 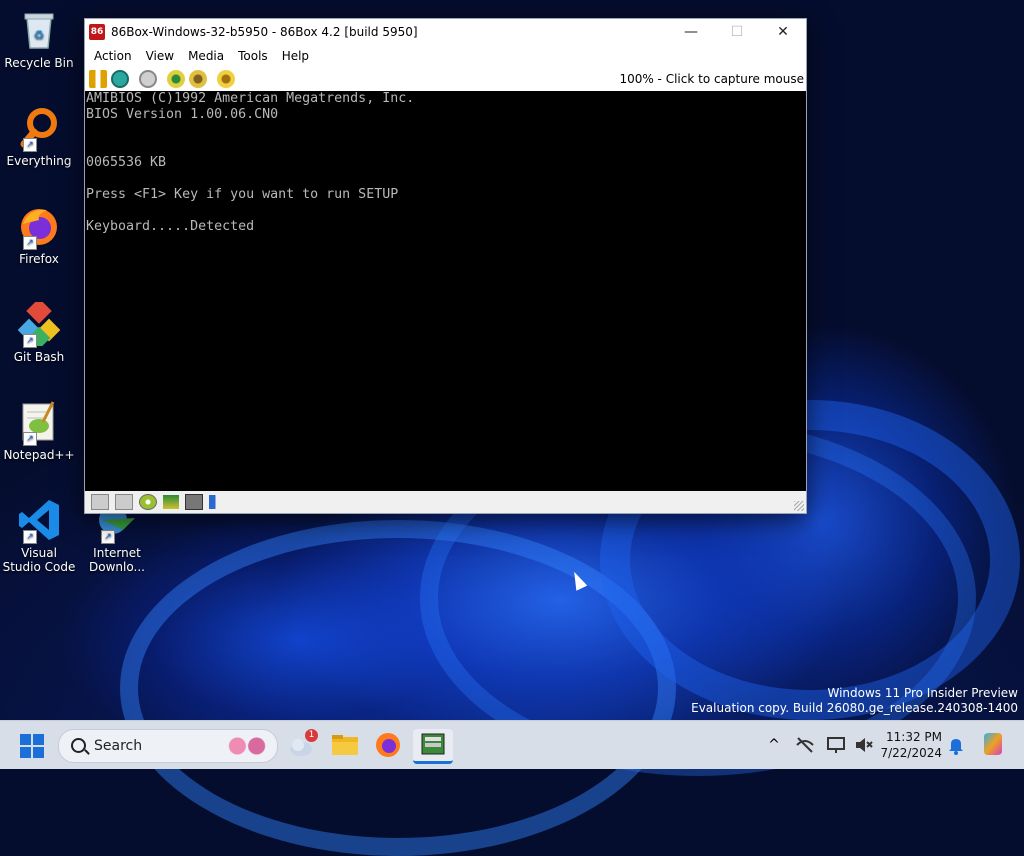 What do you see at coordinates (118, 746) in the screenshot?
I see `search-label: Search` at bounding box center [118, 746].